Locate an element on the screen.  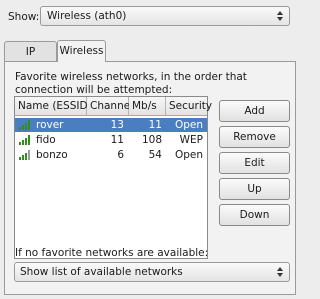
network-mbps: 54 is located at coordinates (155, 155).